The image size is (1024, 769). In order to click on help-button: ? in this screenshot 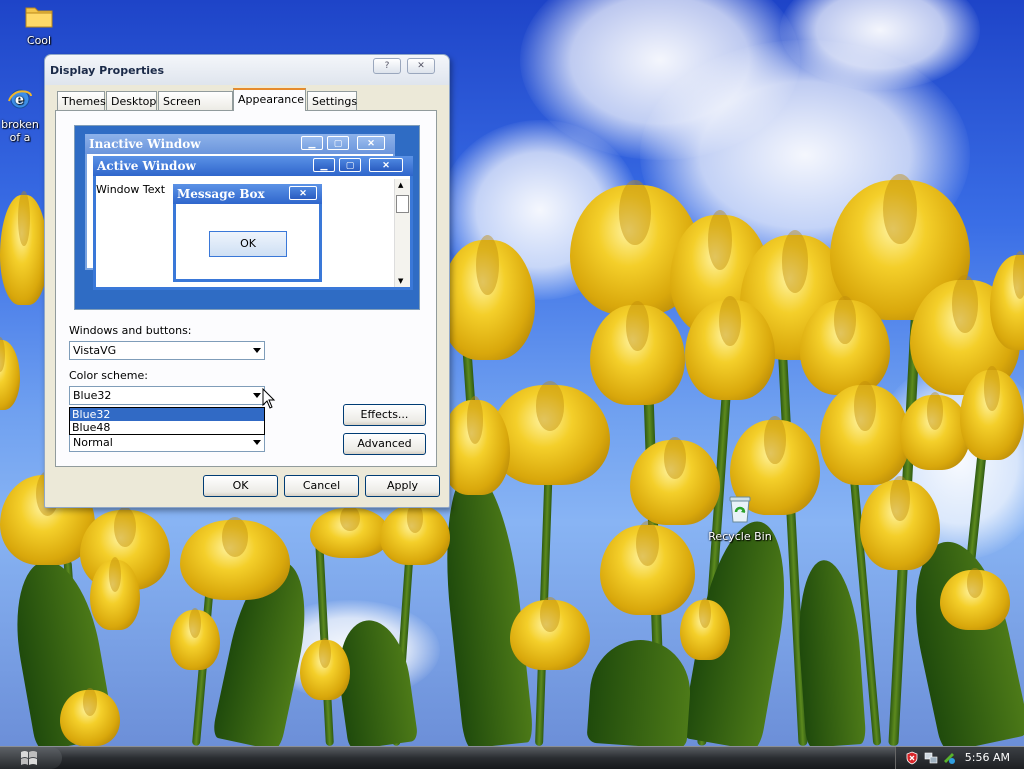, I will do `click(387, 66)`.